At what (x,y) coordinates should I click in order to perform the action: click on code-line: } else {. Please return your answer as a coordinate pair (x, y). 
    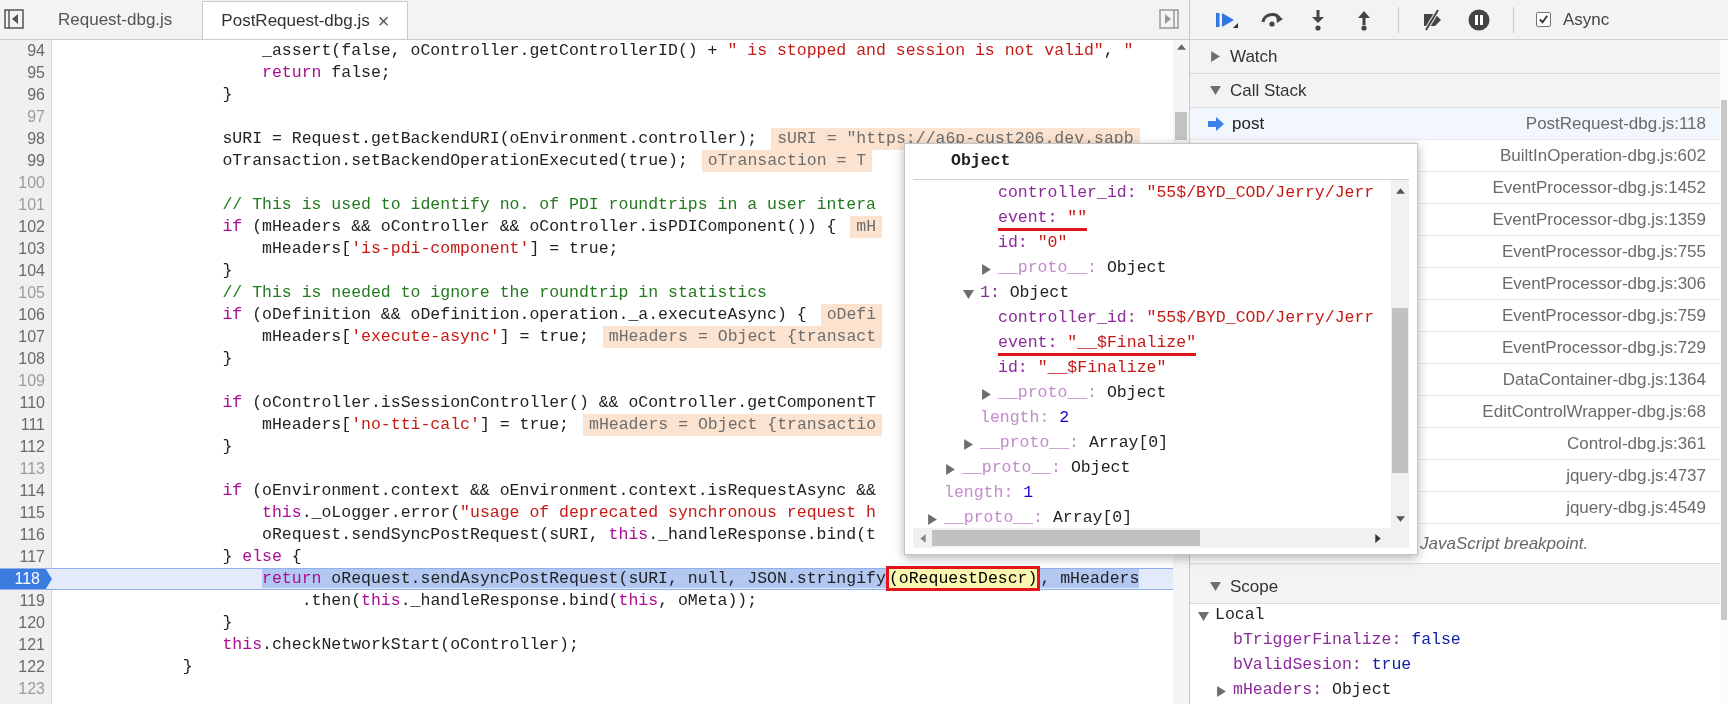
    Looking at the image, I should click on (261, 556).